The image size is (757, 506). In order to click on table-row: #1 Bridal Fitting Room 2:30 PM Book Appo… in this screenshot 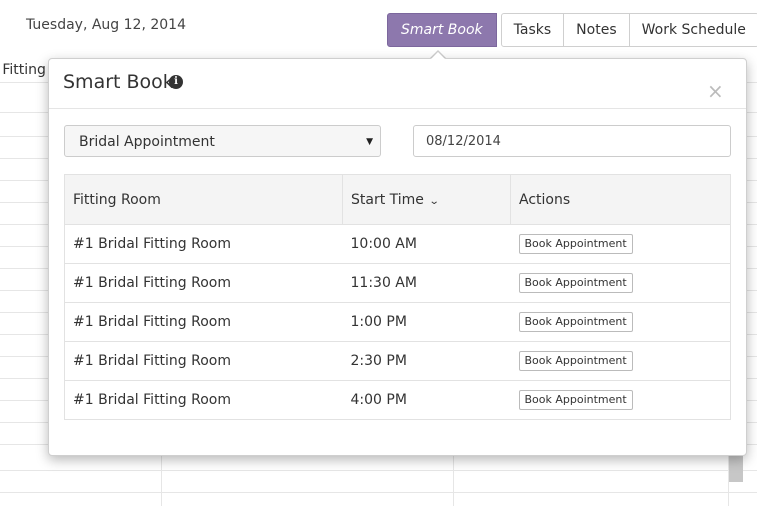, I will do `click(397, 361)`.